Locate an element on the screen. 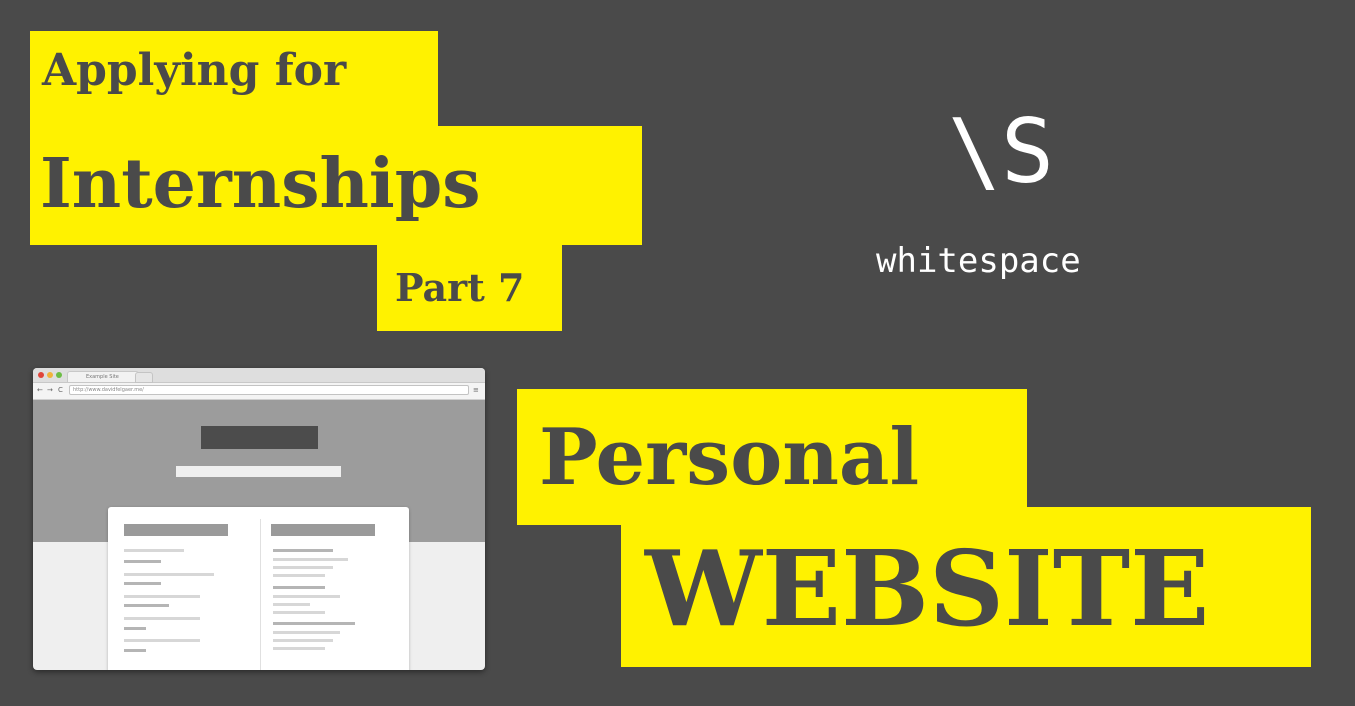 This screenshot has height=706, width=1355. mock-content-card is located at coordinates (258, 588).